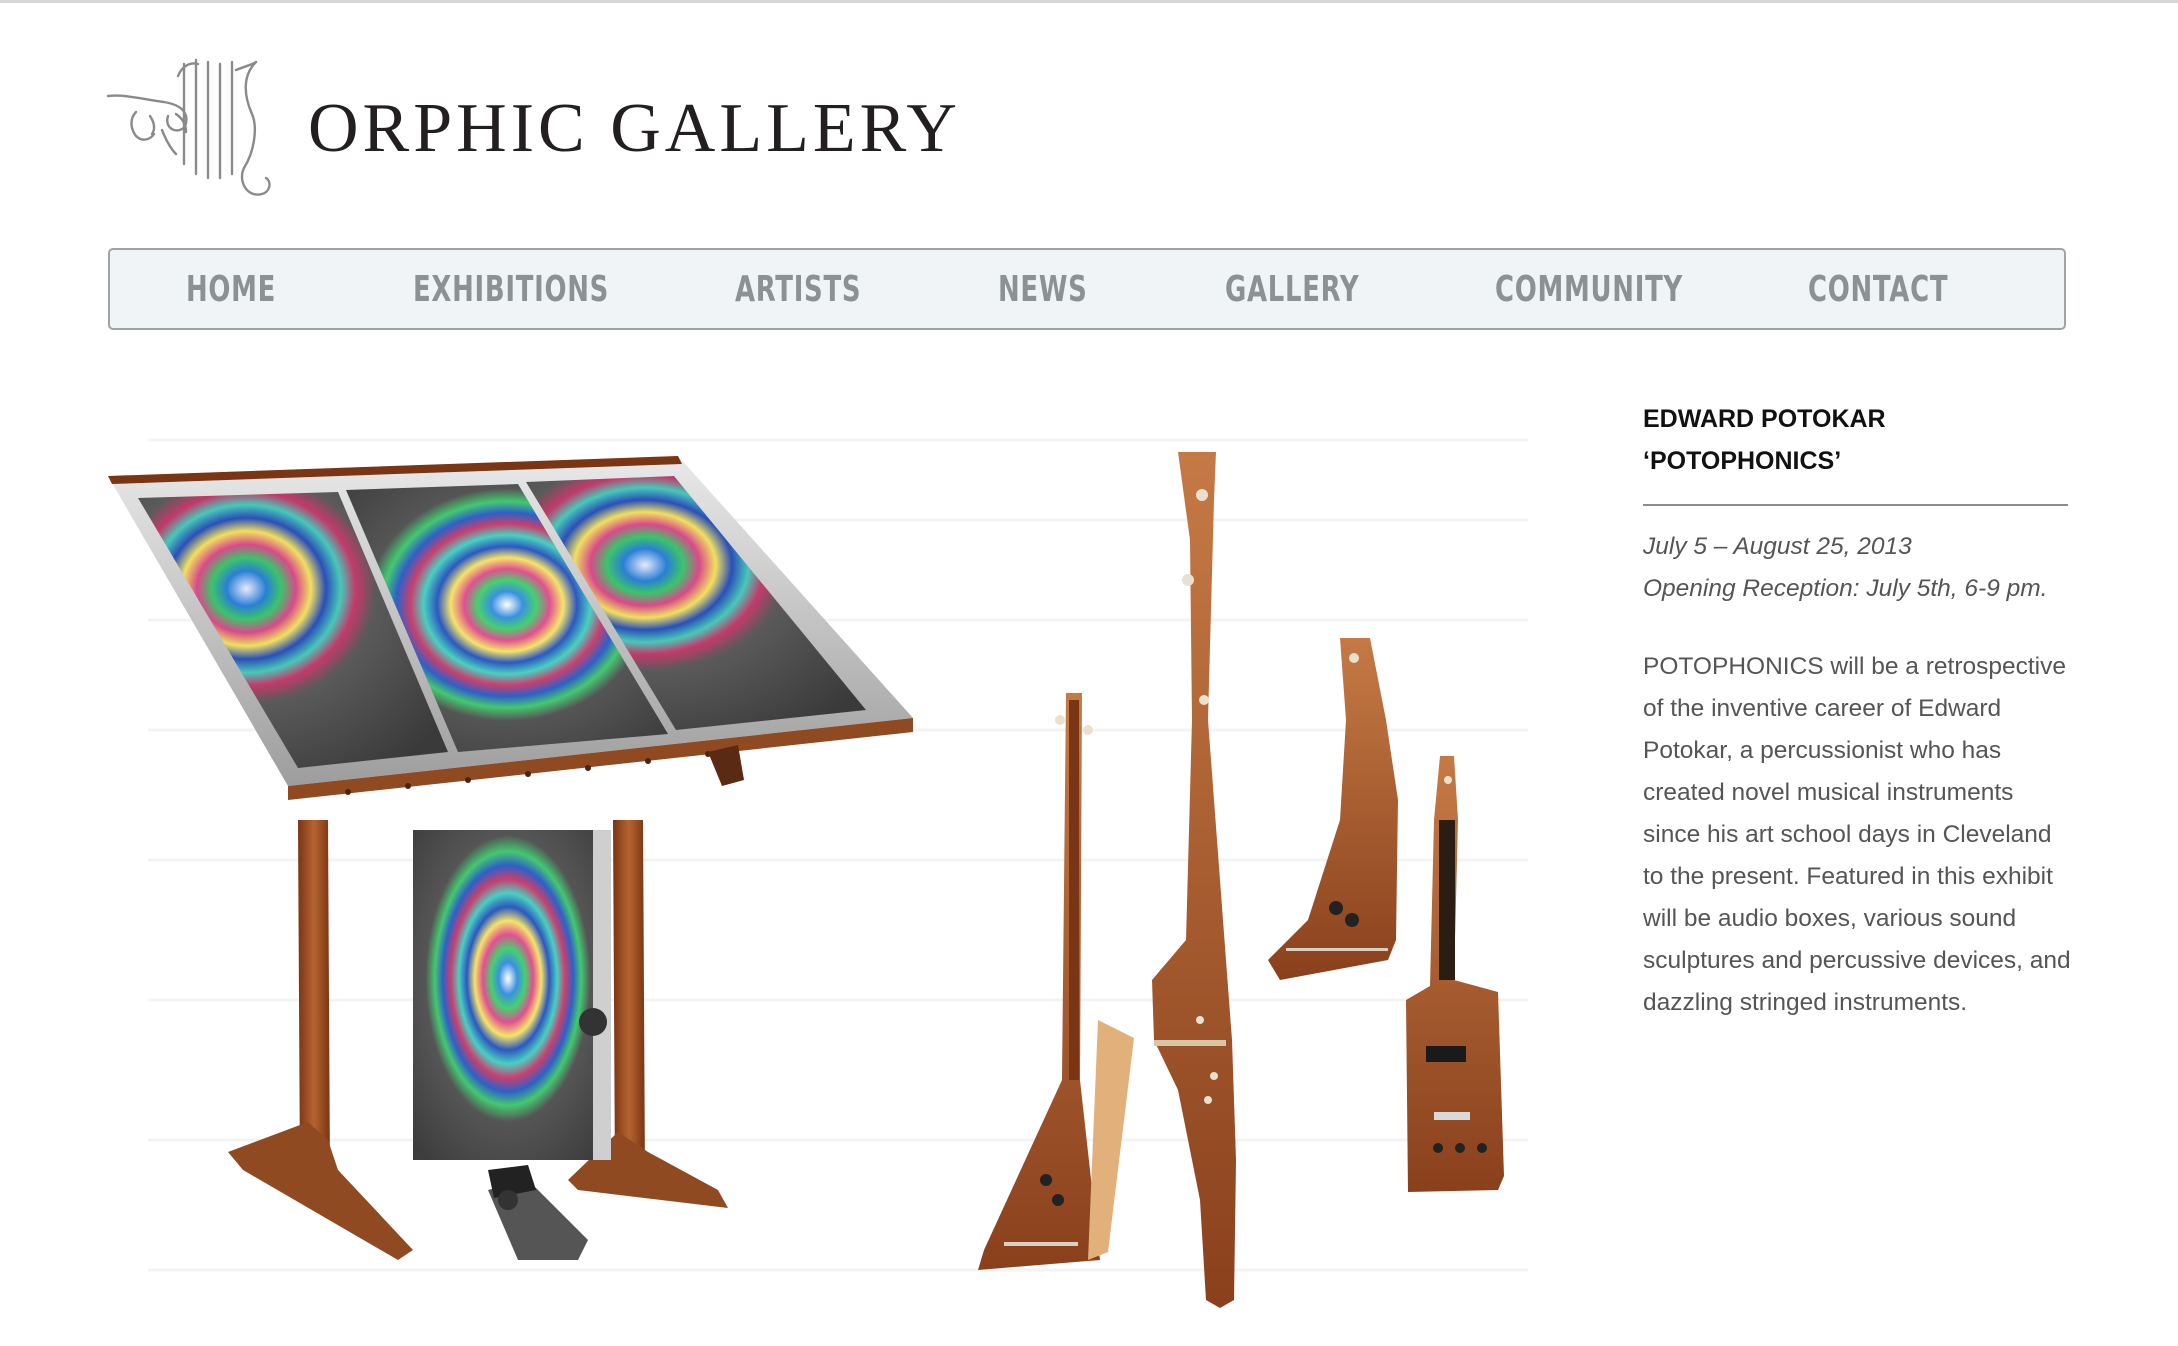 The image size is (2178, 1346). Describe the element at coordinates (1830, 918) in the screenshot. I see `description-line: will be audio boxes, various sound` at that location.